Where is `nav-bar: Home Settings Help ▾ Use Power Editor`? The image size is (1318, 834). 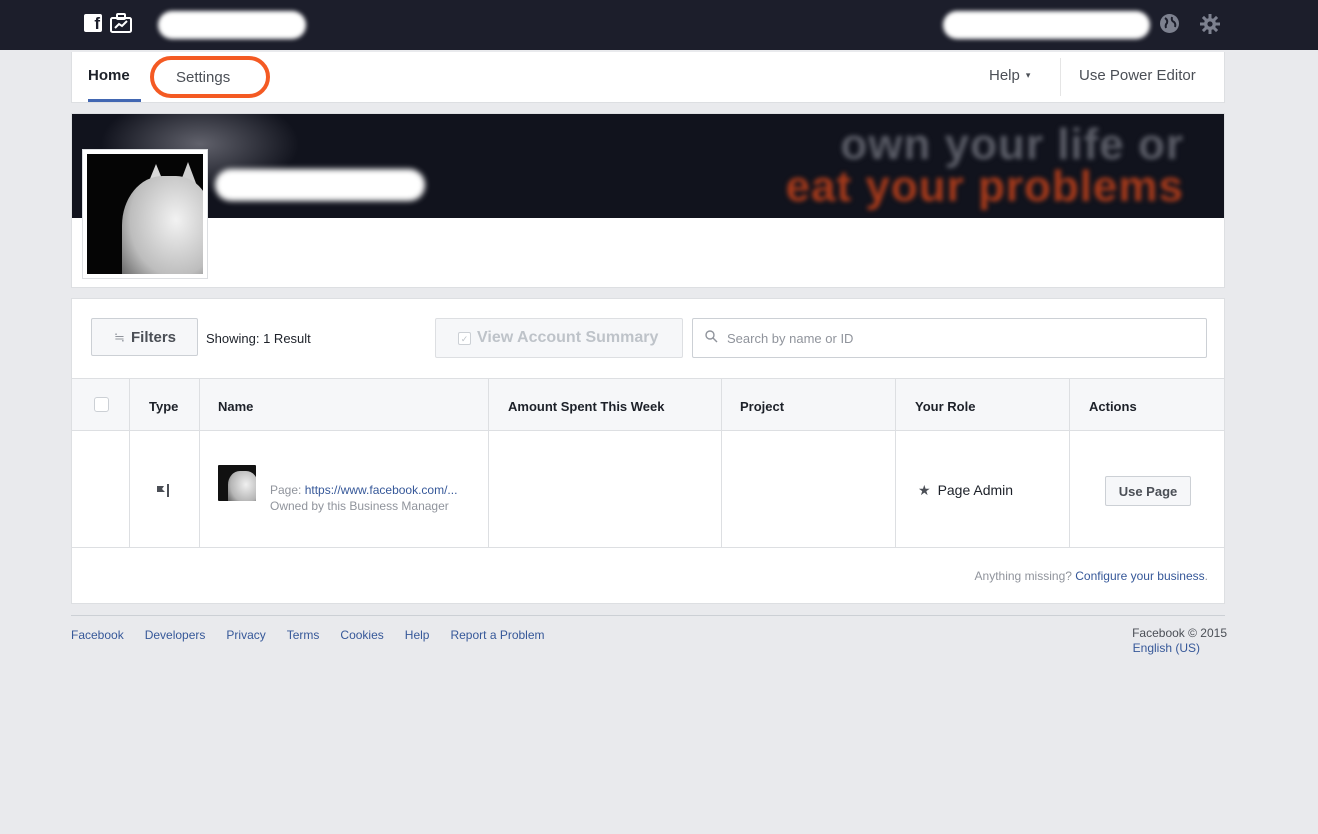 nav-bar: Home Settings Help ▾ Use Power Editor is located at coordinates (648, 77).